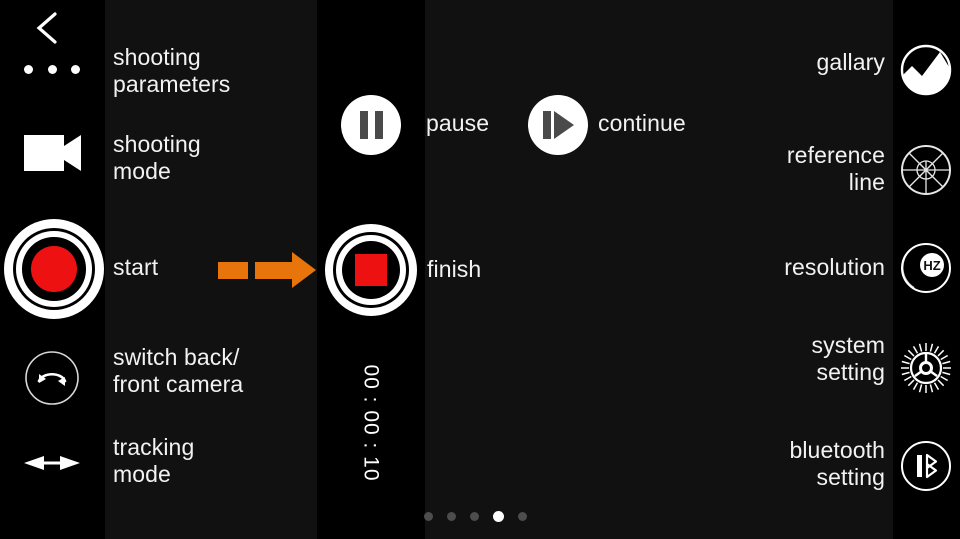 The width and height of the screenshot is (960, 539). Describe the element at coordinates (642, 123) in the screenshot. I see `label-continue: continue` at that location.